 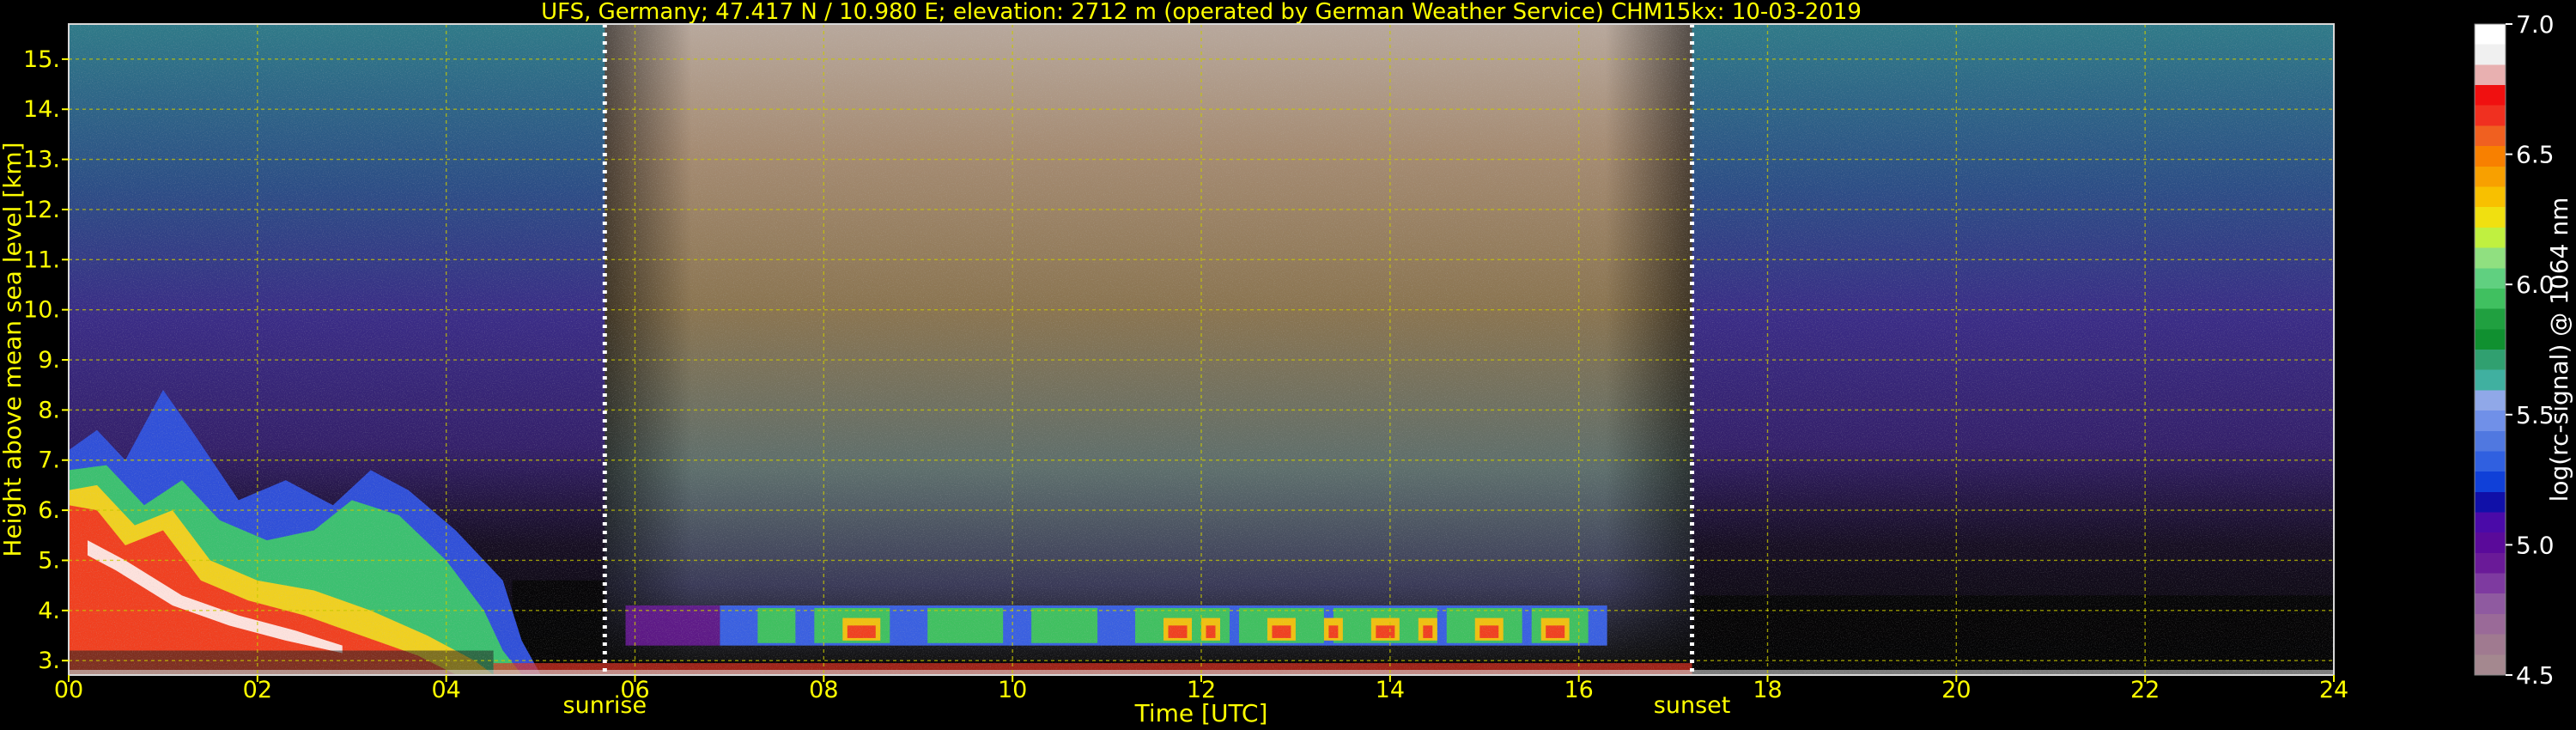 I want to click on x-tick-label: 00, so click(x=69, y=690).